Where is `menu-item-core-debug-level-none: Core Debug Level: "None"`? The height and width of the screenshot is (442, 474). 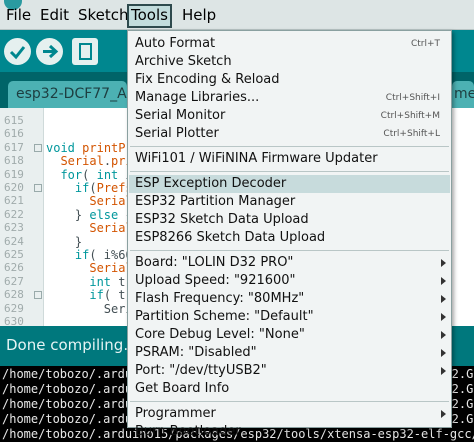
menu-item-core-debug-level-none: Core Debug Level: "None" is located at coordinates (289, 335).